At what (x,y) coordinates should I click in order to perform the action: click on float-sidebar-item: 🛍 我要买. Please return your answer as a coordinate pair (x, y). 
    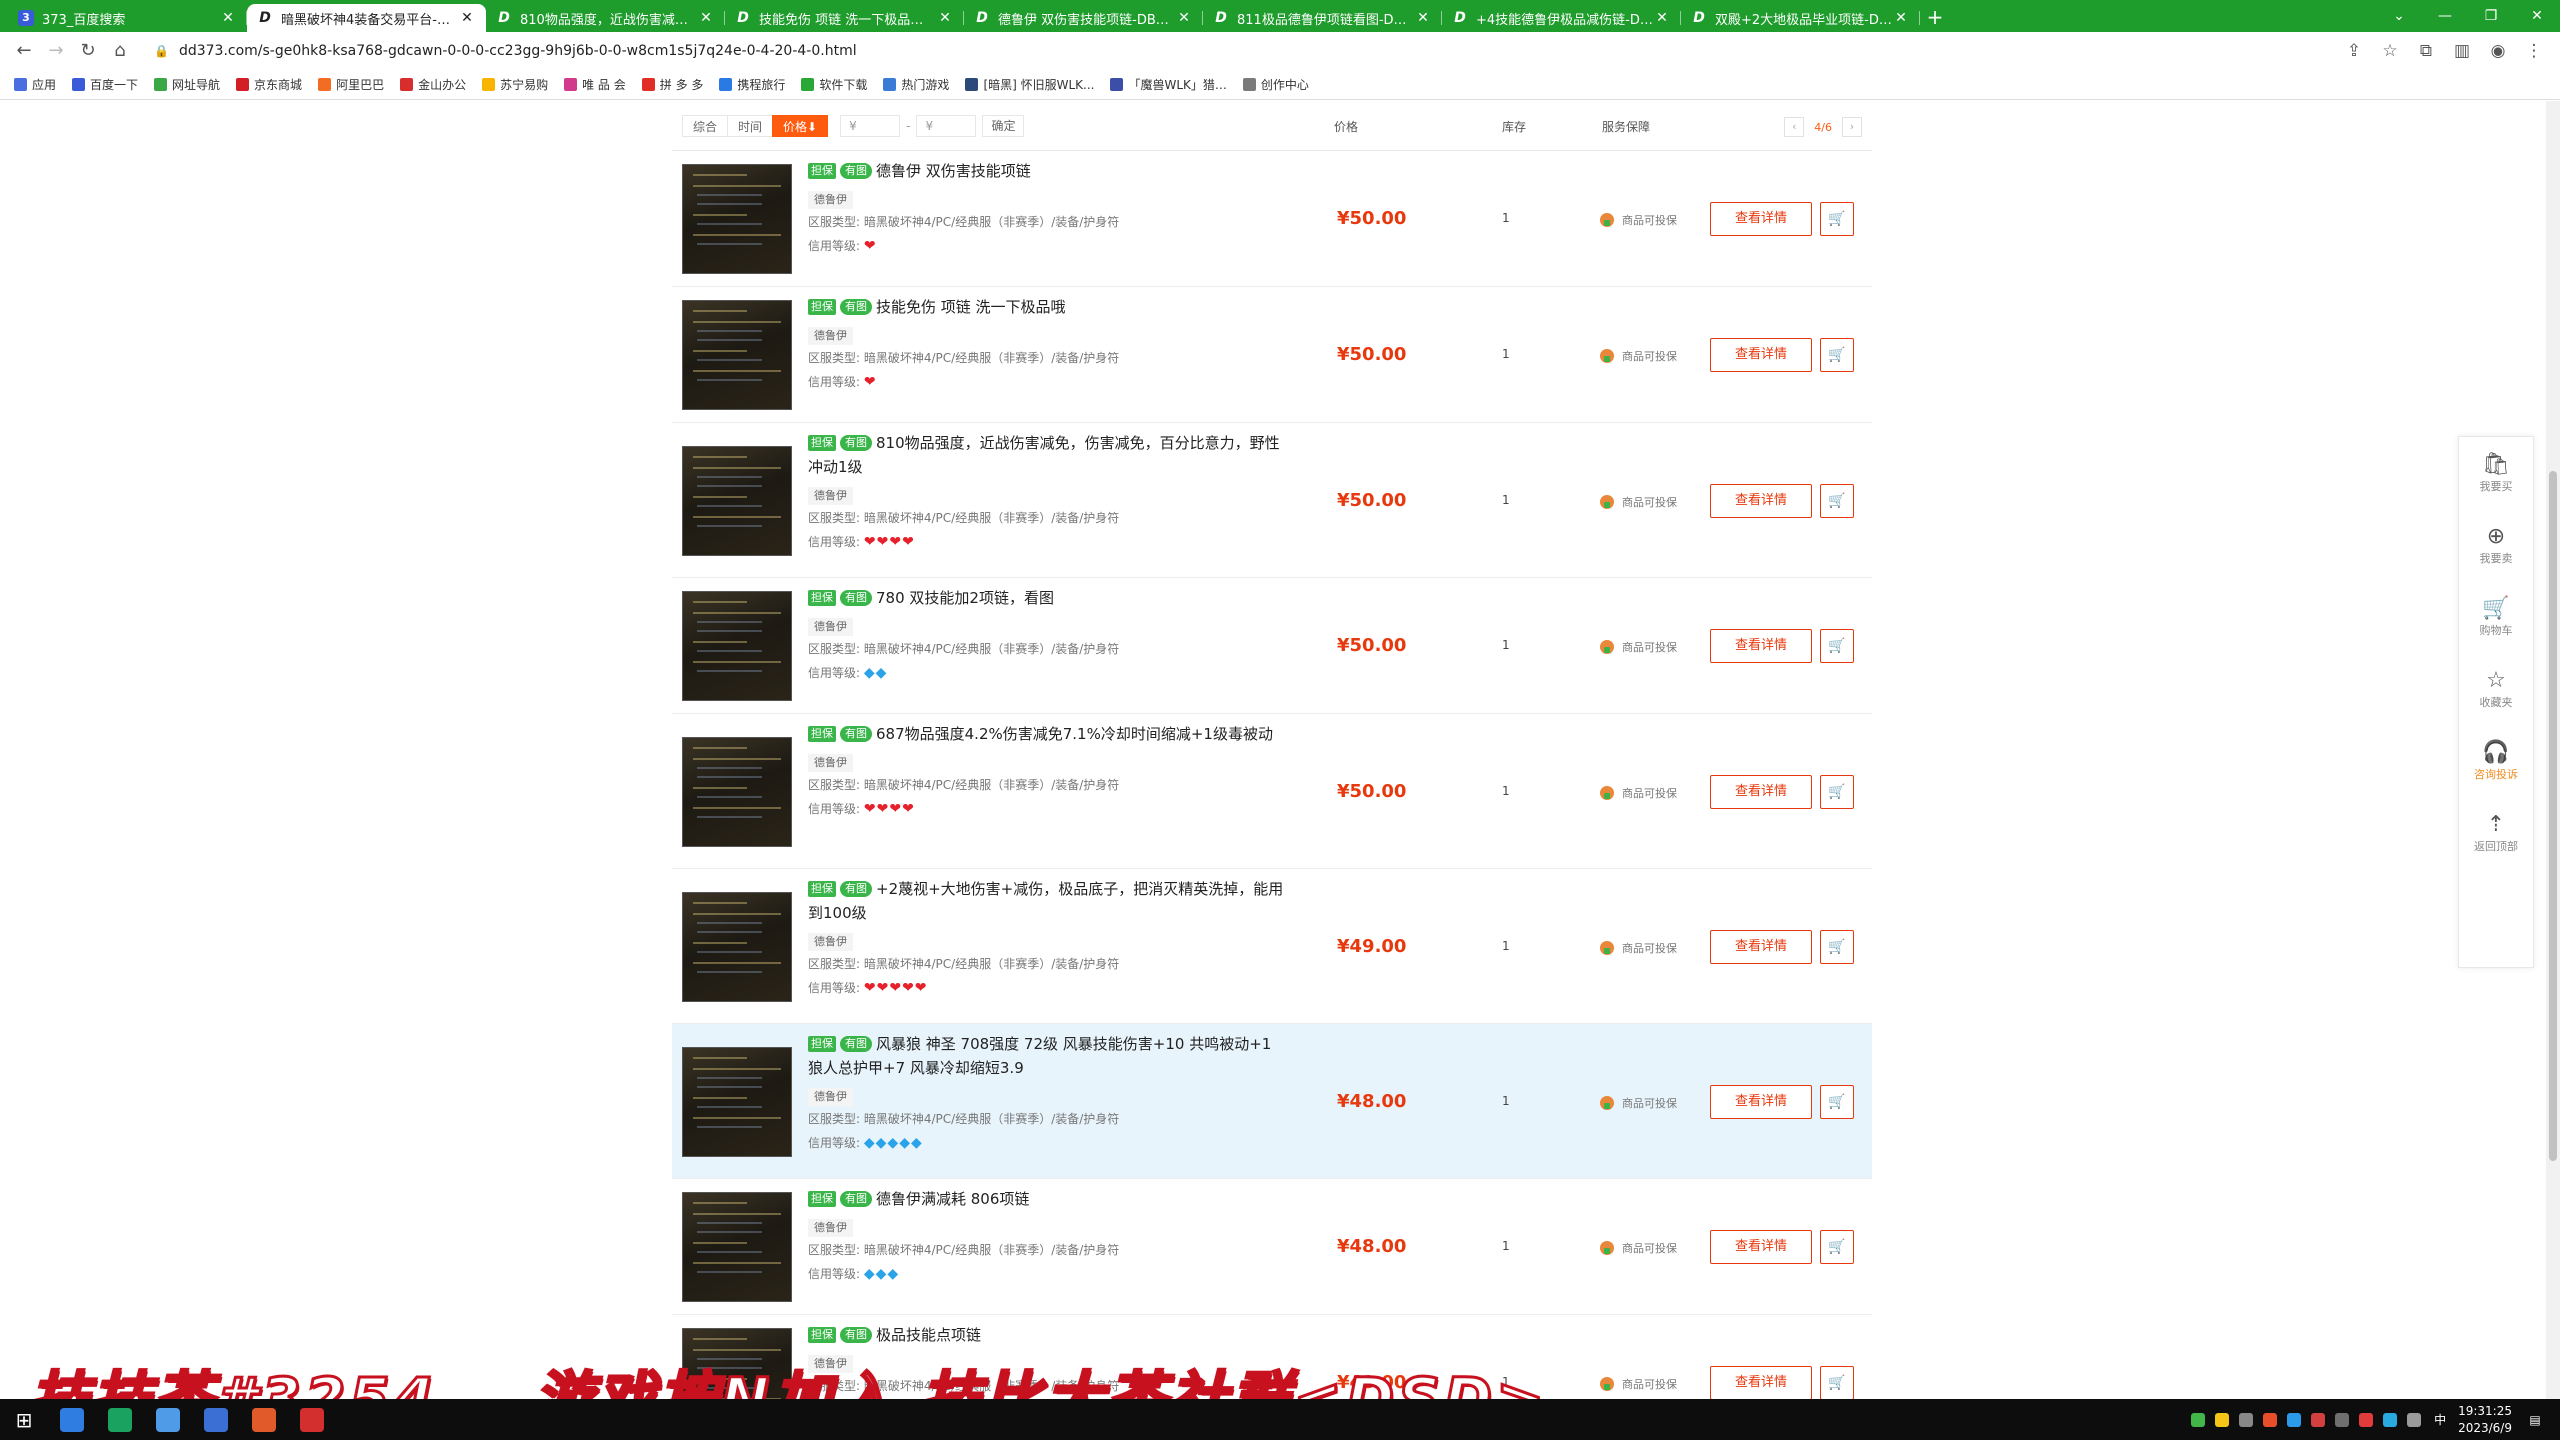
    Looking at the image, I should click on (2496, 473).